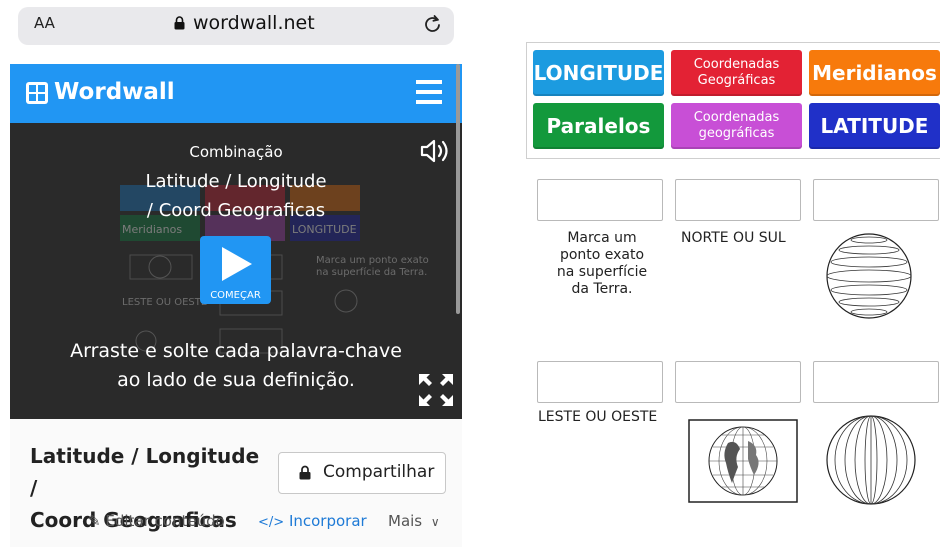 Image resolution: width=940 pixels, height=547 pixels. I want to click on more-menu: Mais ∨, so click(414, 521).